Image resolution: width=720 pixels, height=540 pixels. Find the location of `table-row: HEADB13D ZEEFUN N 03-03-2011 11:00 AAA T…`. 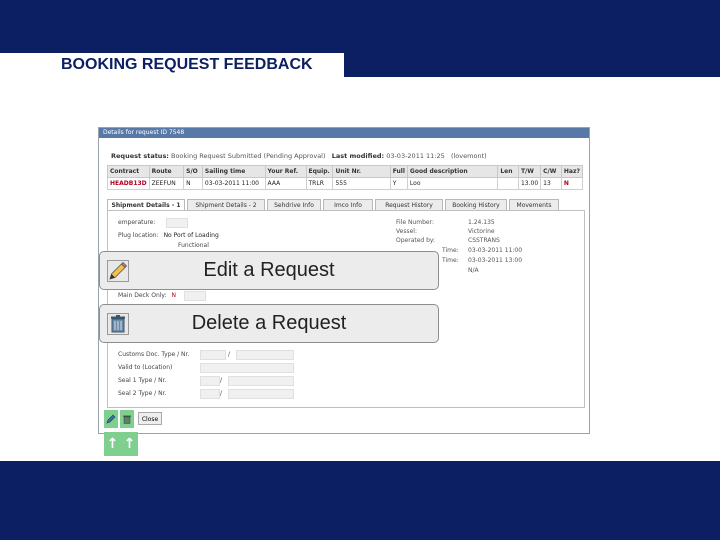

table-row: HEADB13D ZEEFUN N 03-03-2011 11:00 AAA T… is located at coordinates (345, 183).